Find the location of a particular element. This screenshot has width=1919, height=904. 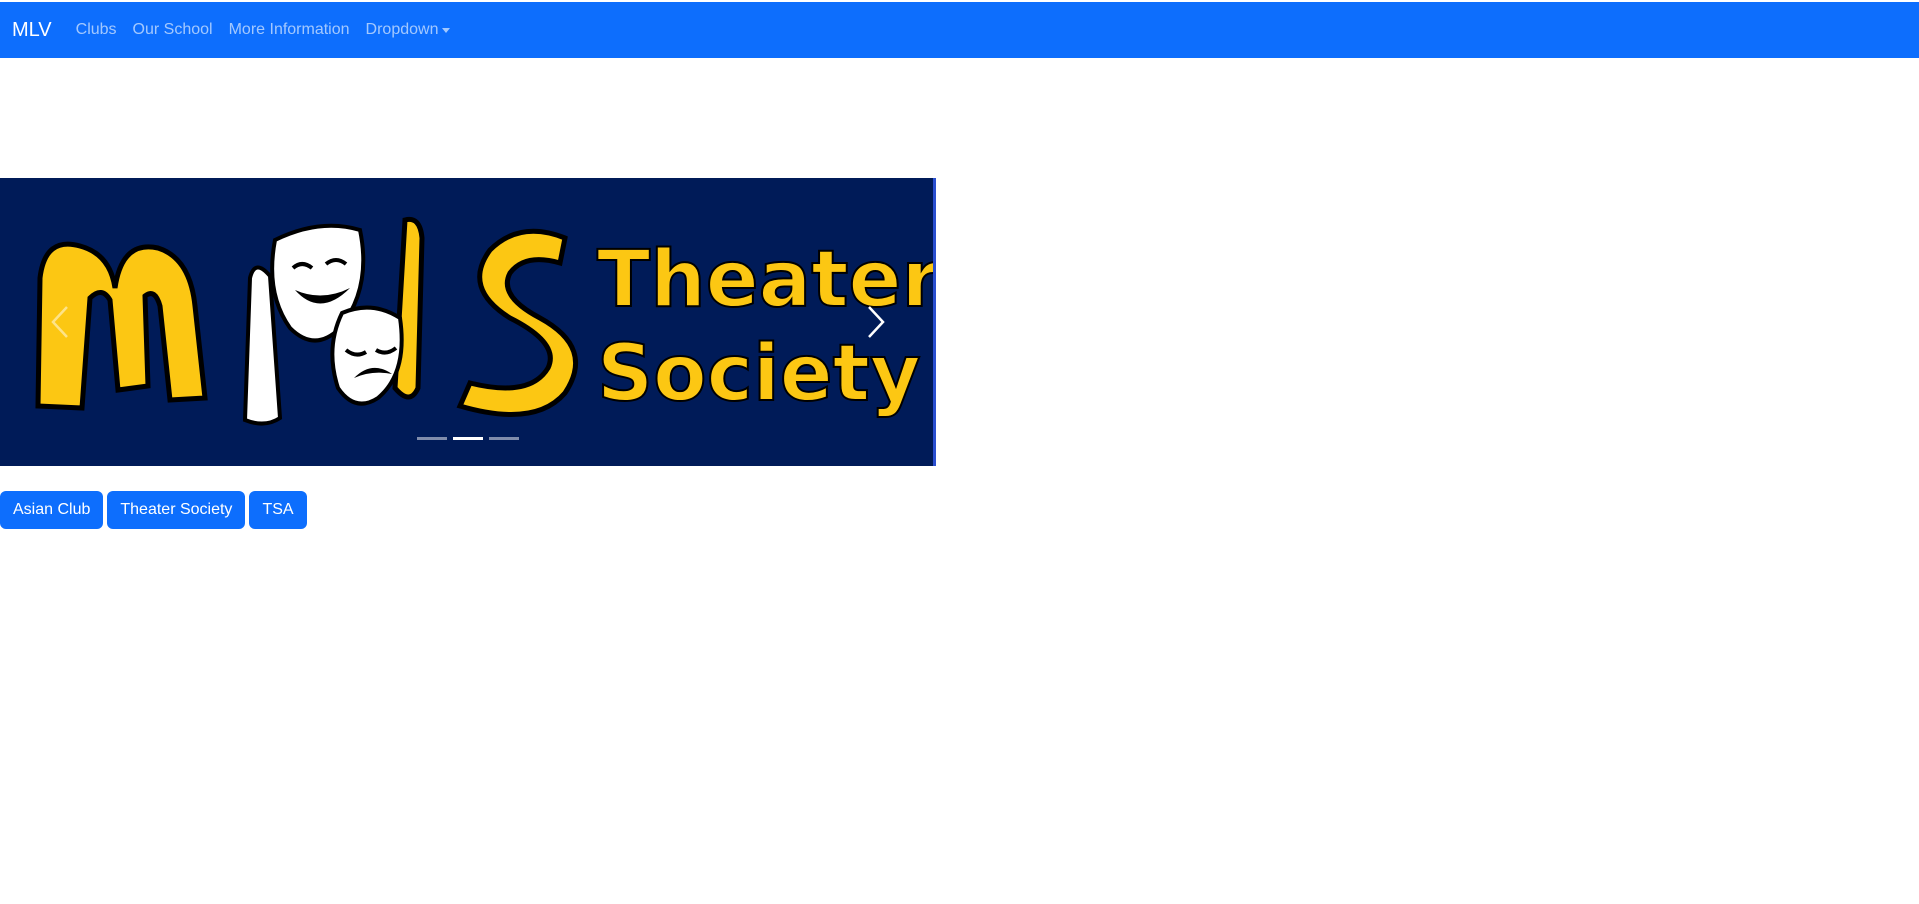

dropdown-label: Dropdown is located at coordinates (402, 29).